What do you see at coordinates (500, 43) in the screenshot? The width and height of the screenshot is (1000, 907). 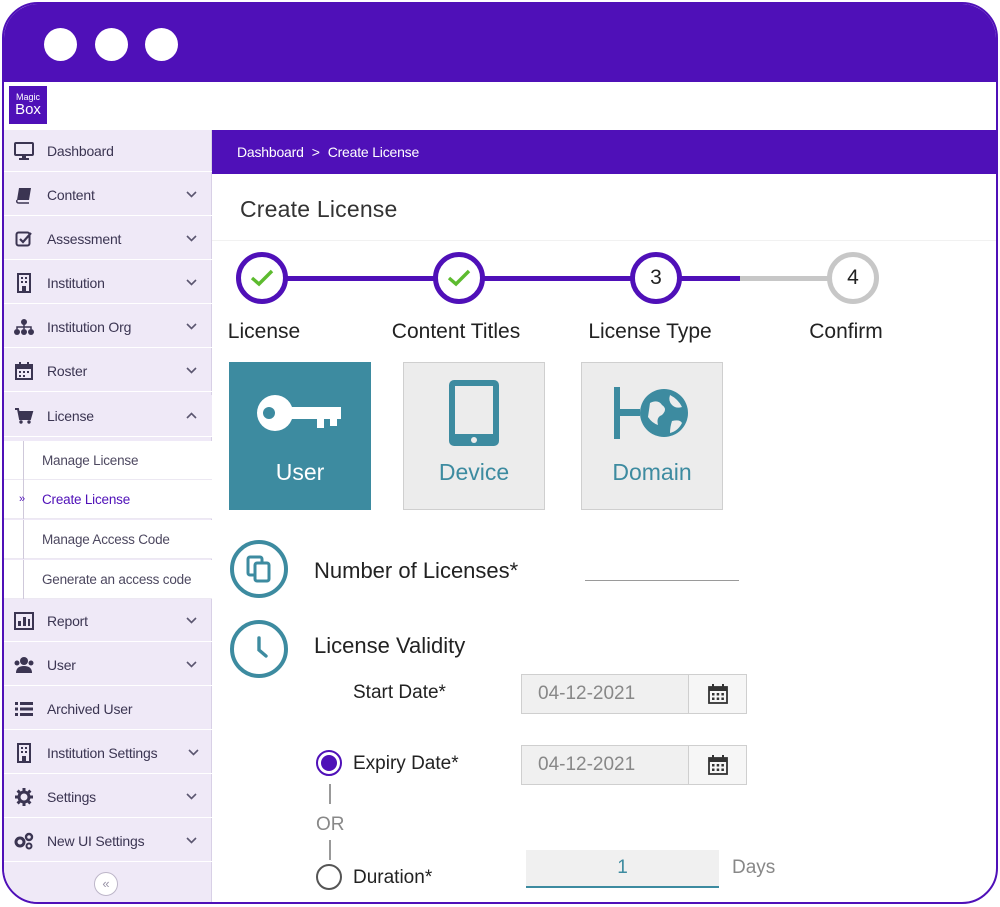 I see `window-titlebar` at bounding box center [500, 43].